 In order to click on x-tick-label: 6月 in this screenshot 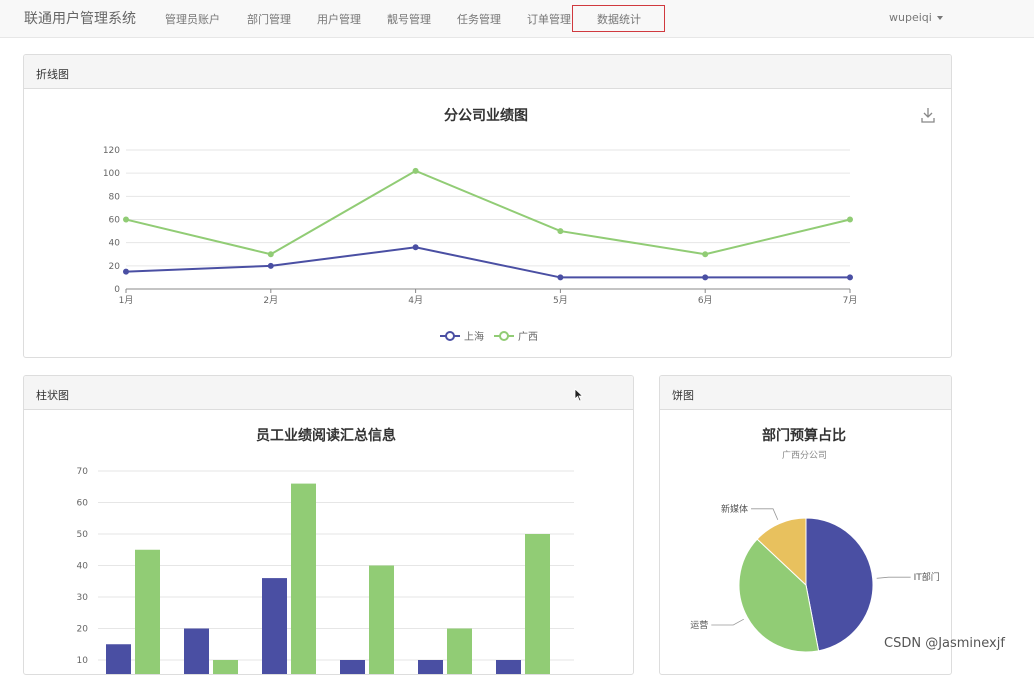, I will do `click(705, 300)`.